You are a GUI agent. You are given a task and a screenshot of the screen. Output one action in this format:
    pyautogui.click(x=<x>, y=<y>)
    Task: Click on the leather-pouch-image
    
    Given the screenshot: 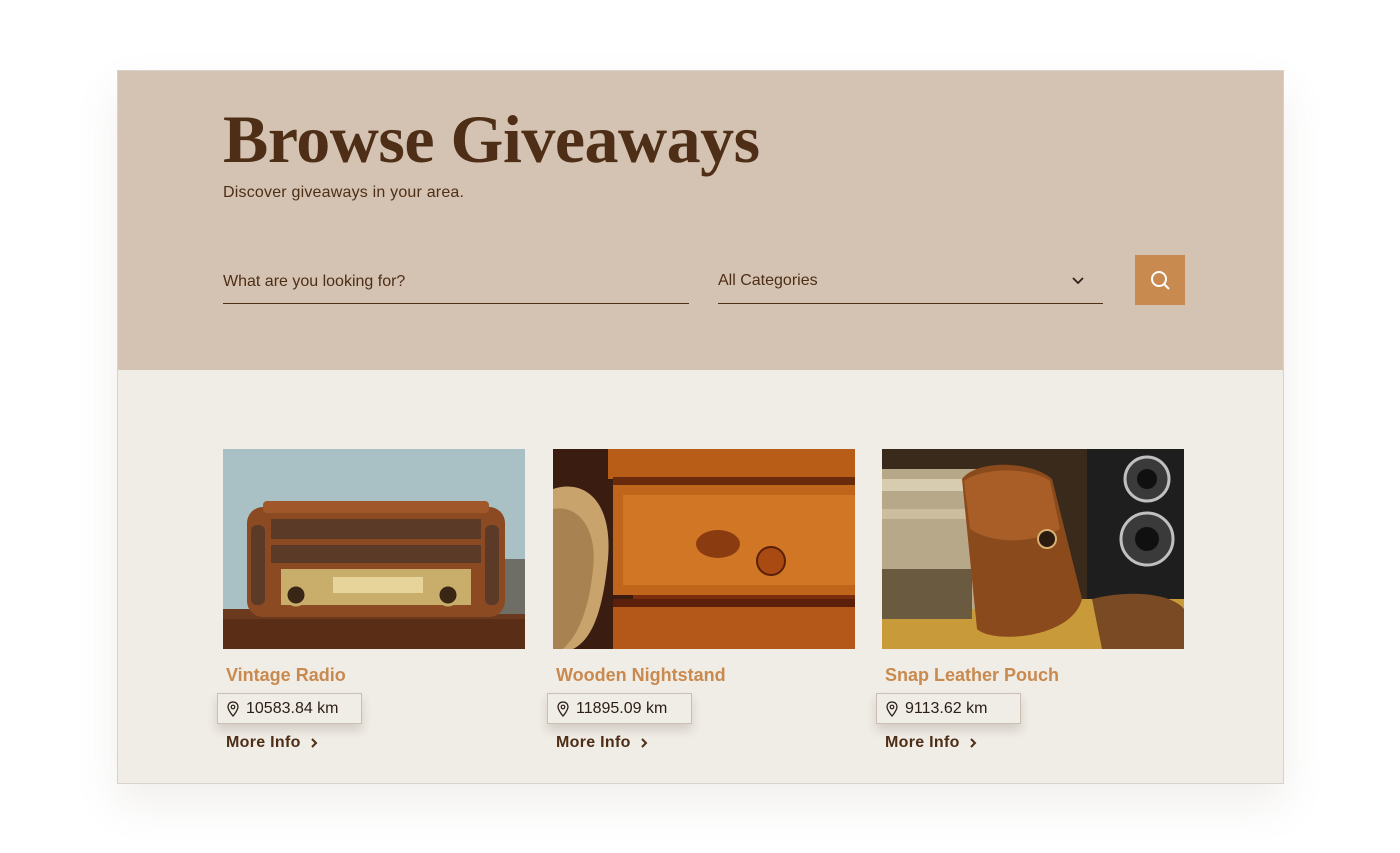 What is the action you would take?
    pyautogui.click(x=1033, y=549)
    